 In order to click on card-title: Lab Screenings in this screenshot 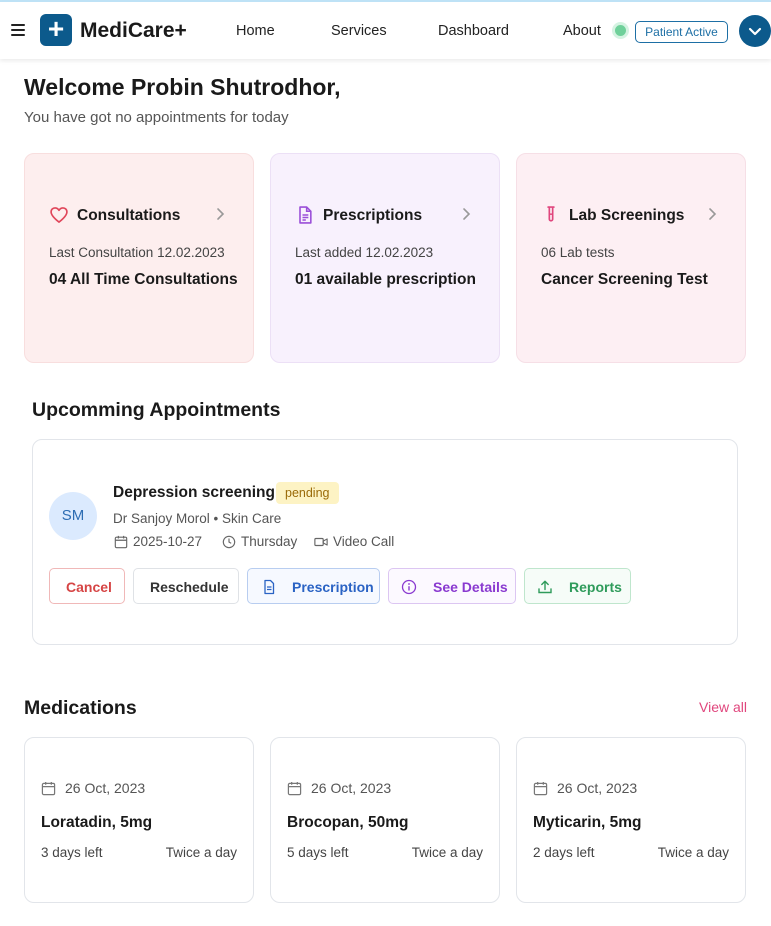, I will do `click(627, 215)`.